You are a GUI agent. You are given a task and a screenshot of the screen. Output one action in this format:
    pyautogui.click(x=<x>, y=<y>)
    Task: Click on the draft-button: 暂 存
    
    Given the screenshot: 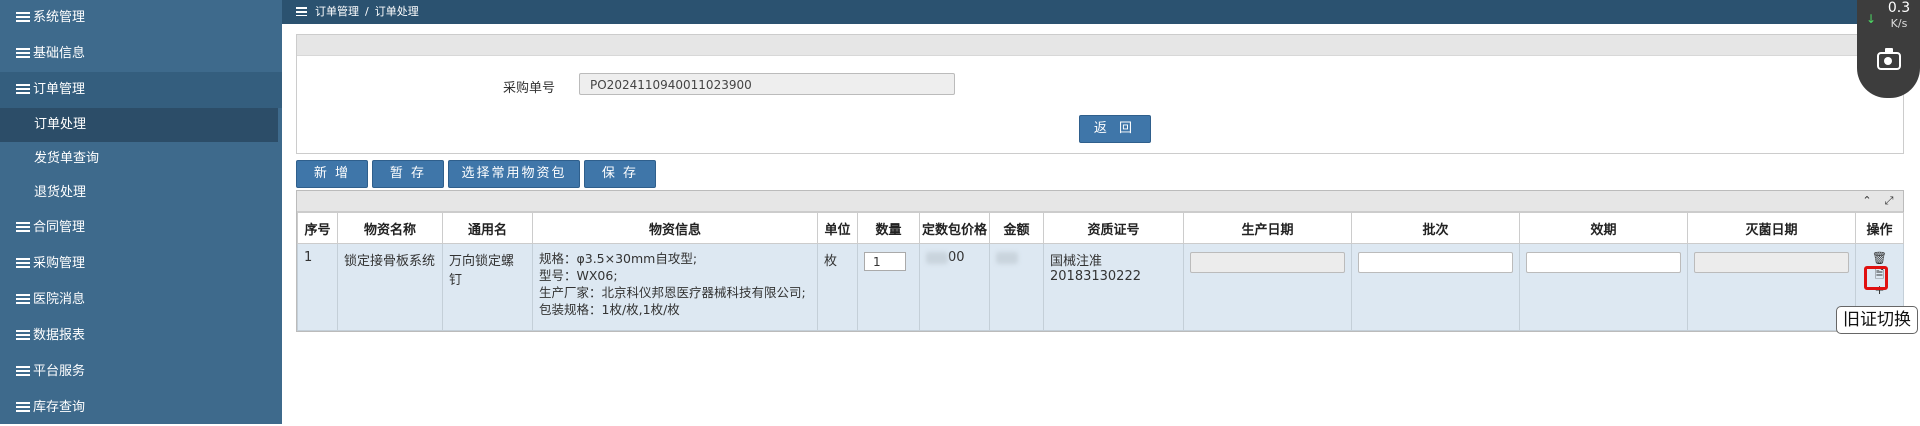 What is the action you would take?
    pyautogui.click(x=408, y=174)
    